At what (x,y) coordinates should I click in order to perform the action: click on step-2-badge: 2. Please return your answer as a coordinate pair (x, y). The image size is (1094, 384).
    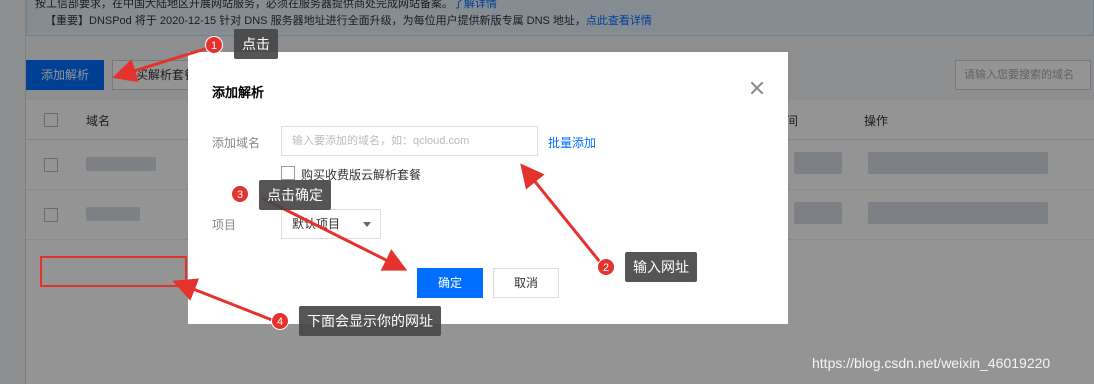
    Looking at the image, I should click on (606, 267).